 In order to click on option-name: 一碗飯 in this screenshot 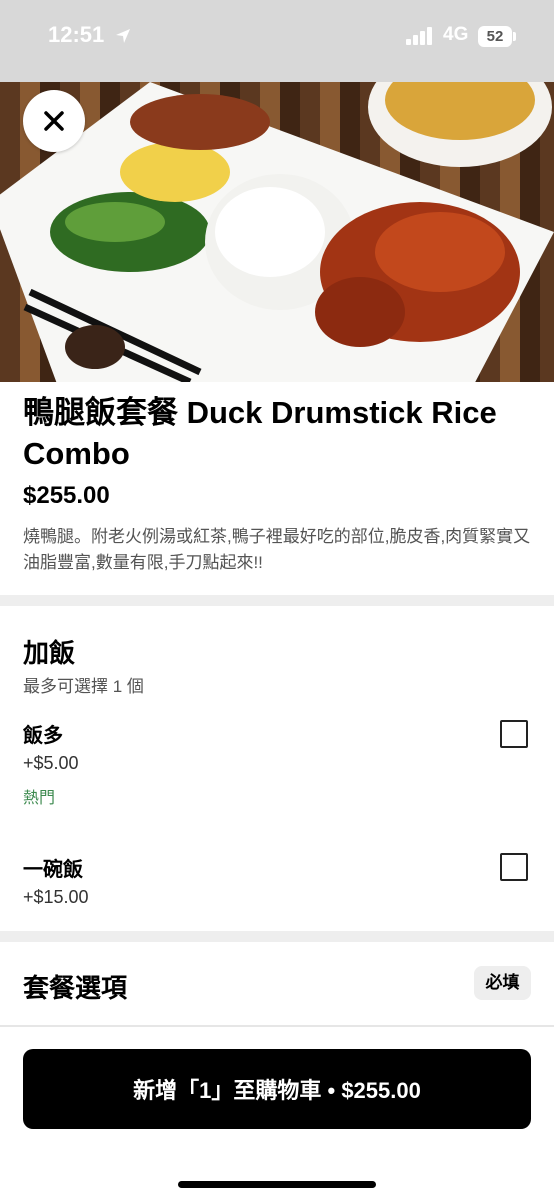, I will do `click(53, 870)`.